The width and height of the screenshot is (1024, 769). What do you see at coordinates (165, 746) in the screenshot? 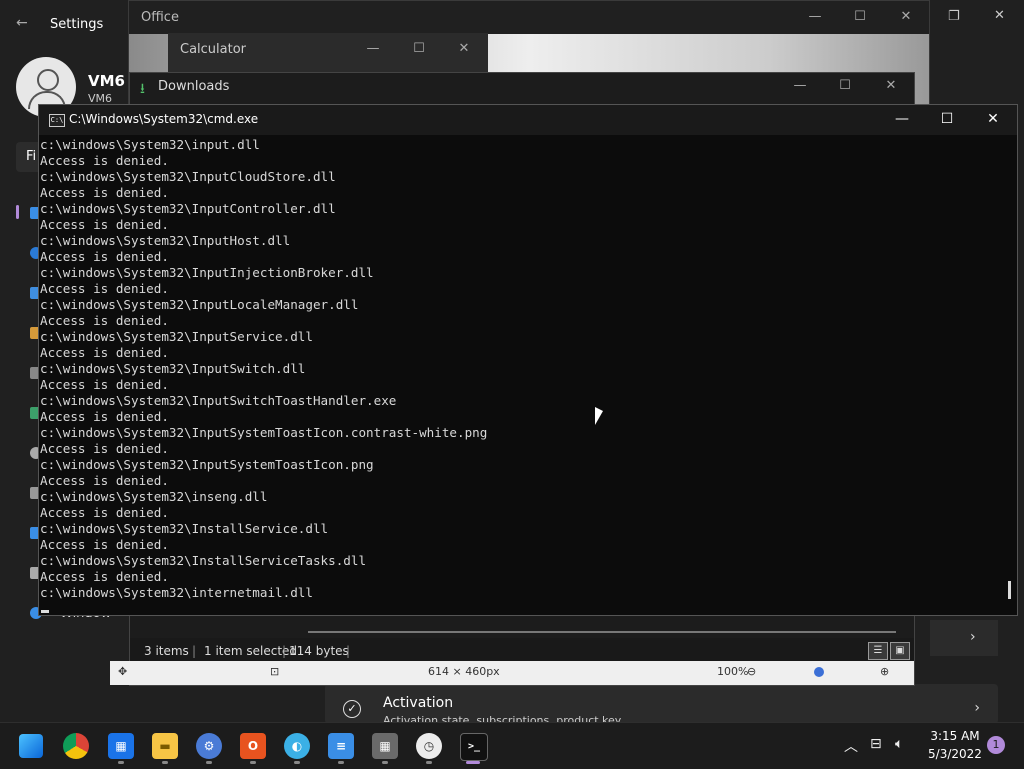
I see `file-explorer-icon: ▬` at bounding box center [165, 746].